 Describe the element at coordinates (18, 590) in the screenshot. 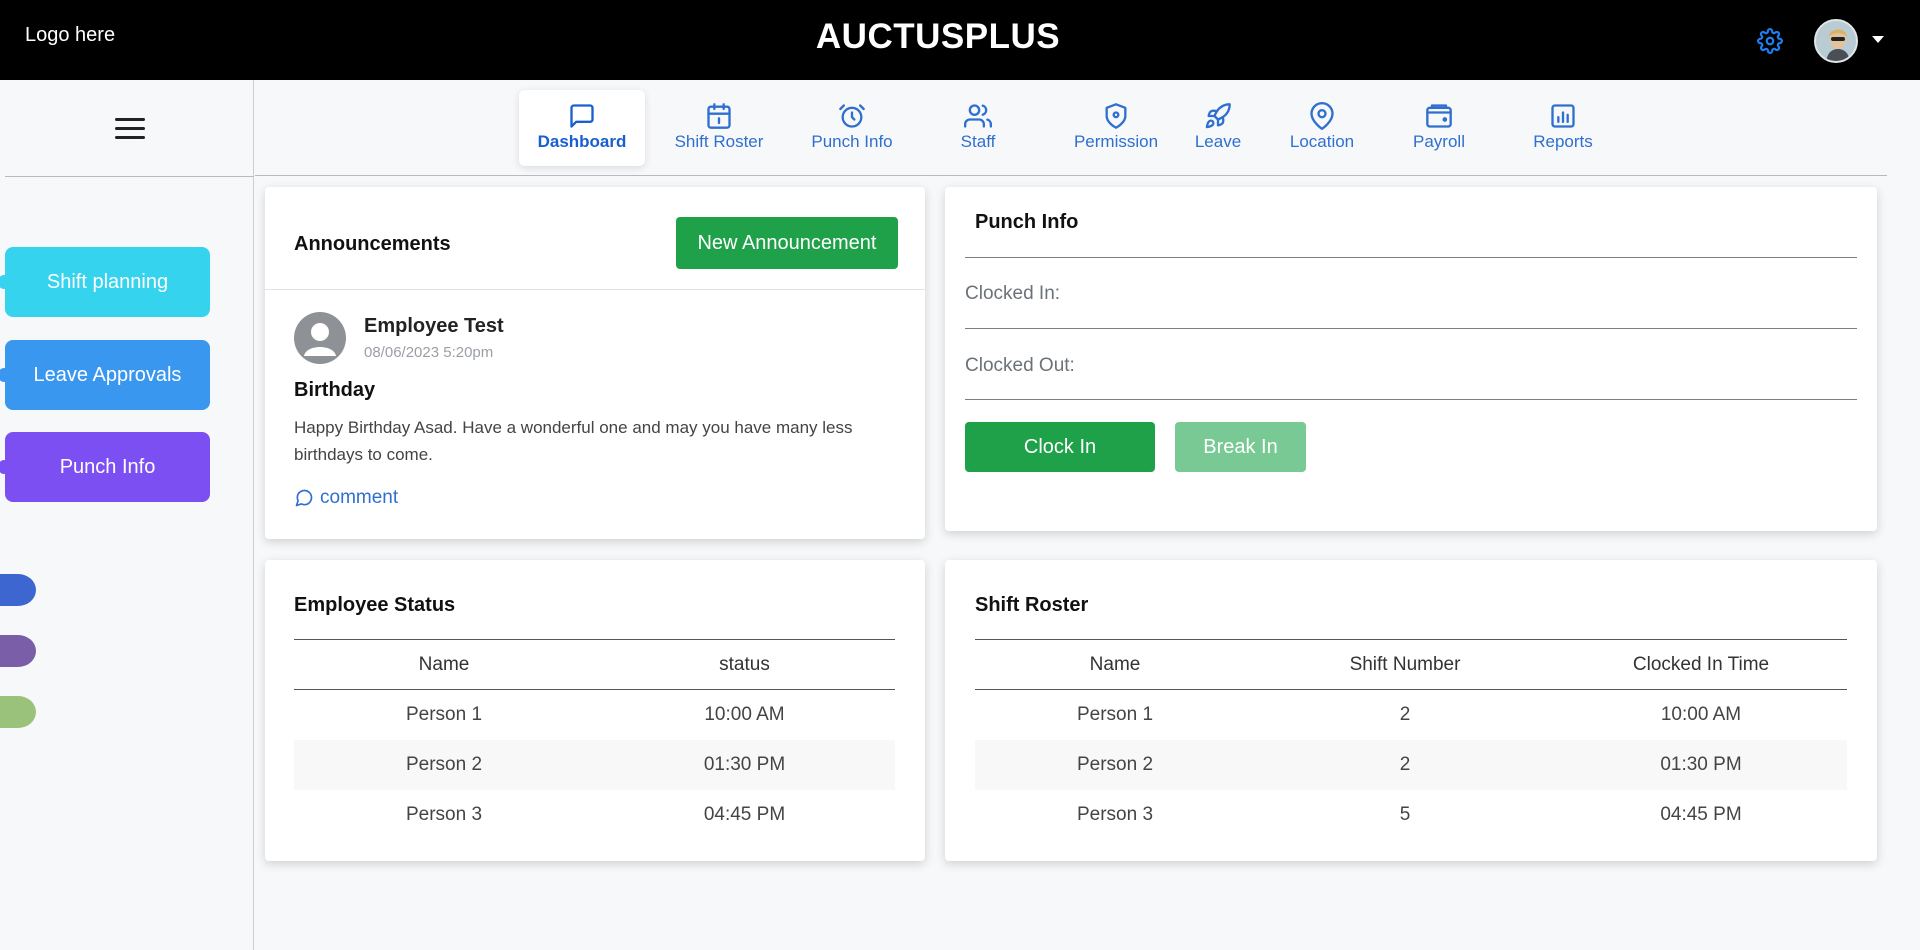

I see `blue-marker` at that location.